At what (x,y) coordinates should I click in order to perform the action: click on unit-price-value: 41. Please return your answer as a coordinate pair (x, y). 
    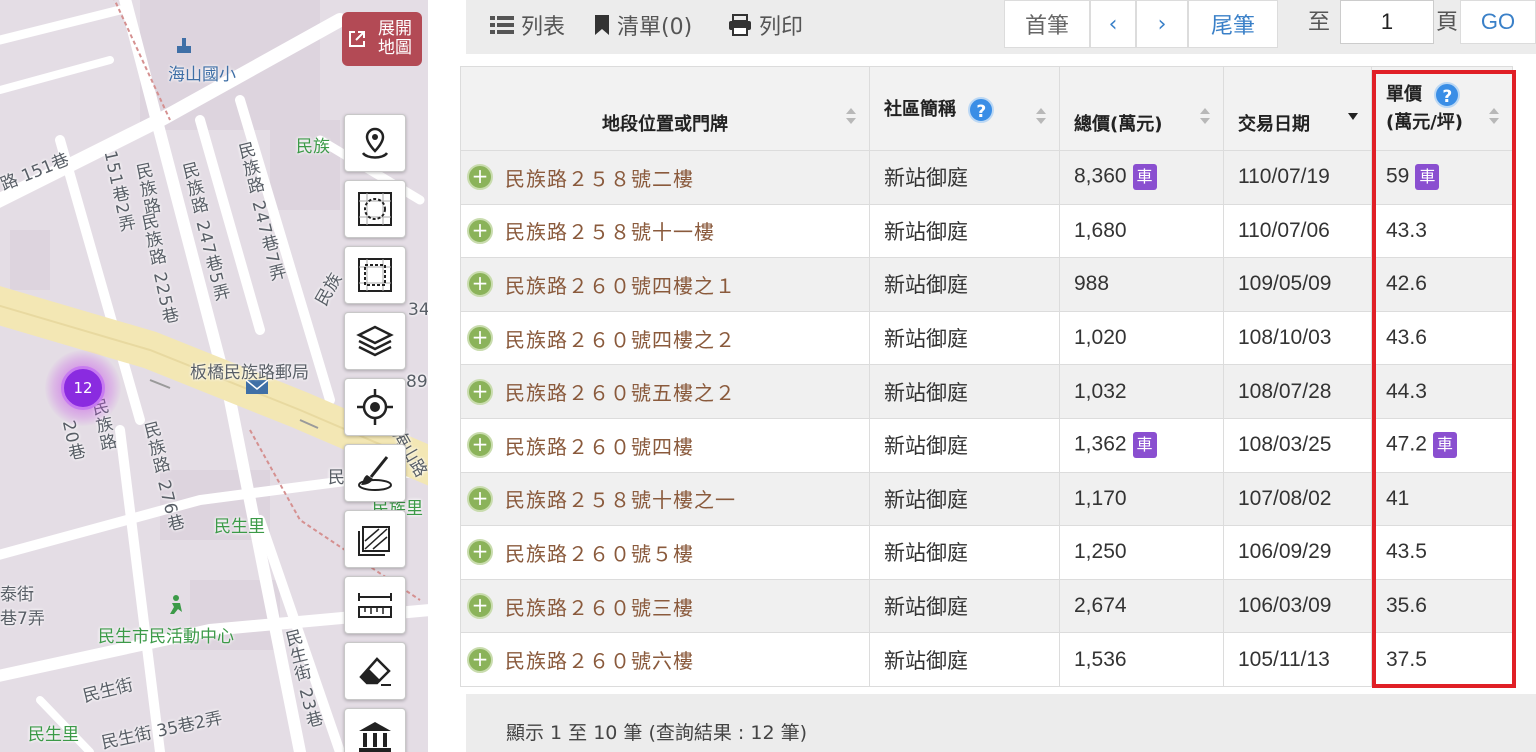
    Looking at the image, I should click on (1398, 498).